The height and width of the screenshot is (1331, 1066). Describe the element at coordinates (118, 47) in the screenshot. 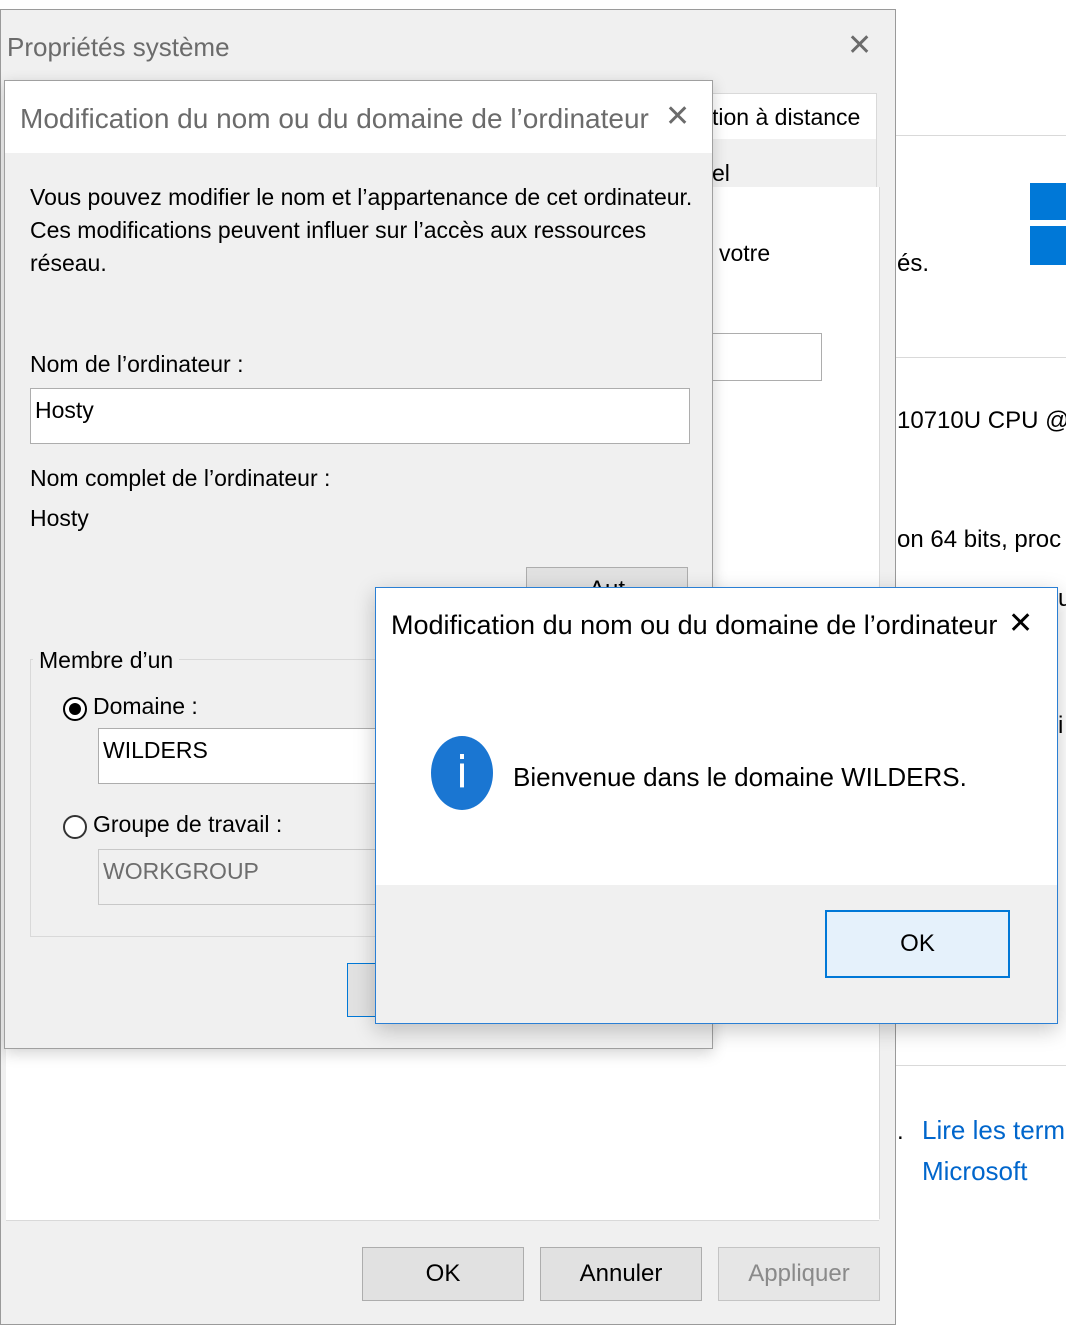

I see `window-title: Propriétés système` at that location.